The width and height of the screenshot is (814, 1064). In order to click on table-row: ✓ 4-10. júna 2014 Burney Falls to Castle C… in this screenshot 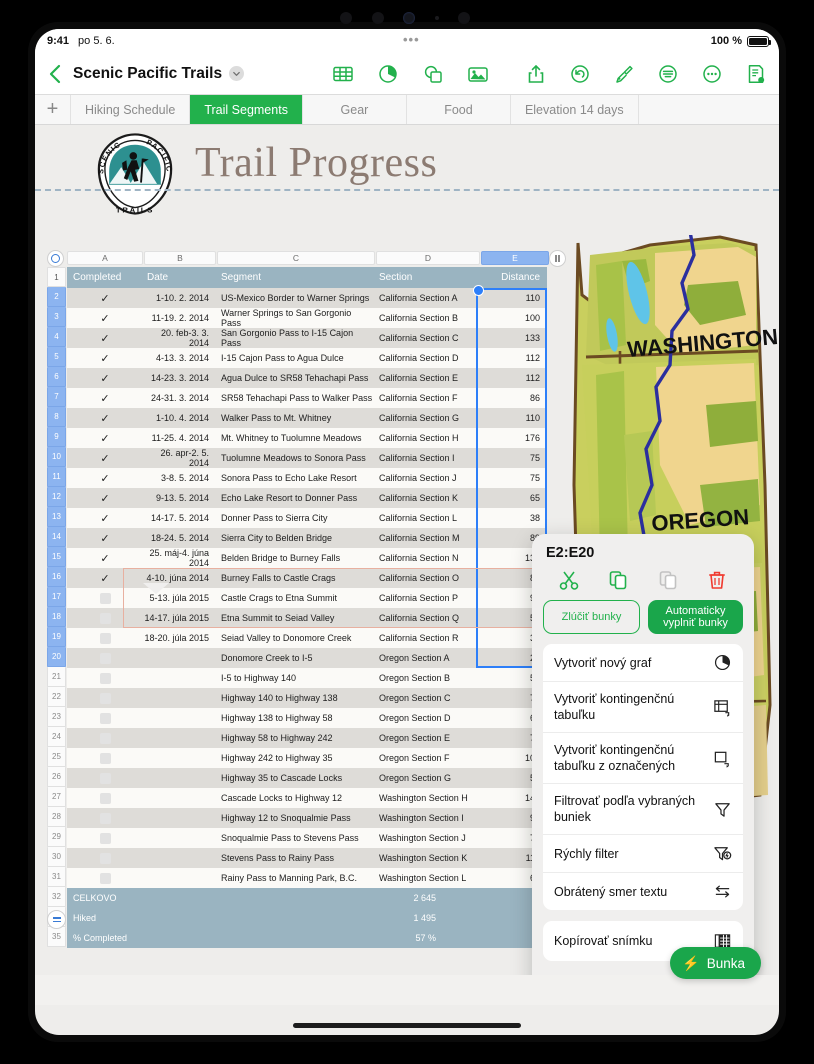, I will do `click(307, 578)`.